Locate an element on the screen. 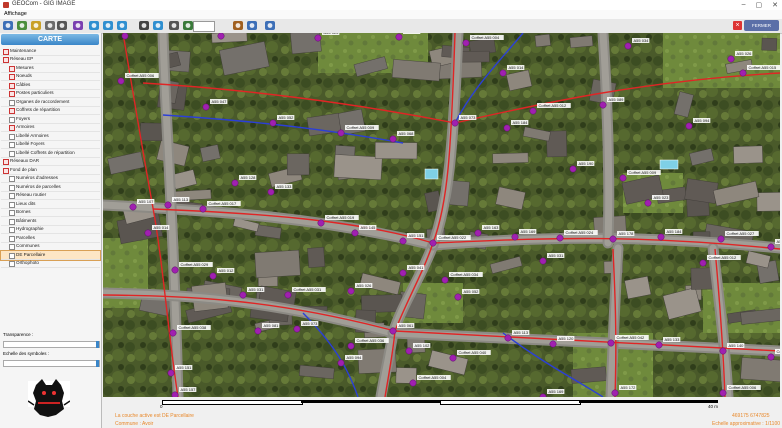 This screenshot has height=428, width=782. maximize-icon: ▢ is located at coordinates (759, 5).